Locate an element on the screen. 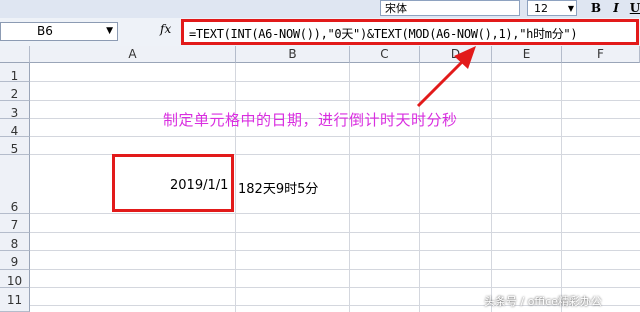 Image resolution: width=640 pixels, height=312 pixels. annotation-arrow-icon is located at coordinates (446, 77).